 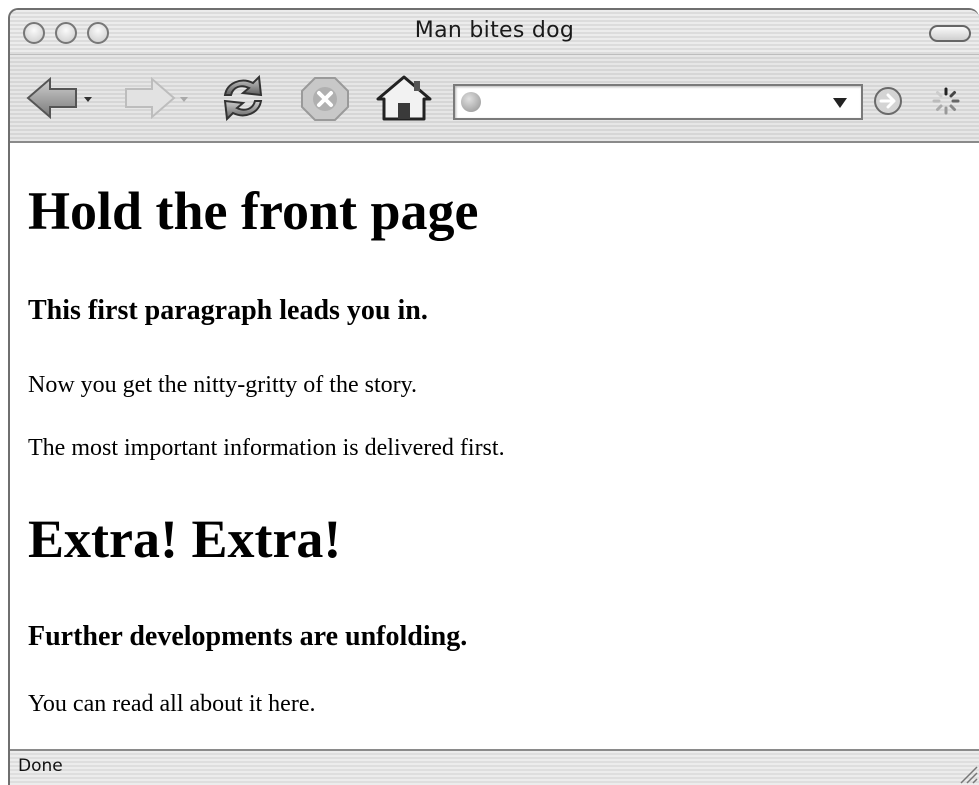 What do you see at coordinates (647, 102) in the screenshot?
I see `url-input` at bounding box center [647, 102].